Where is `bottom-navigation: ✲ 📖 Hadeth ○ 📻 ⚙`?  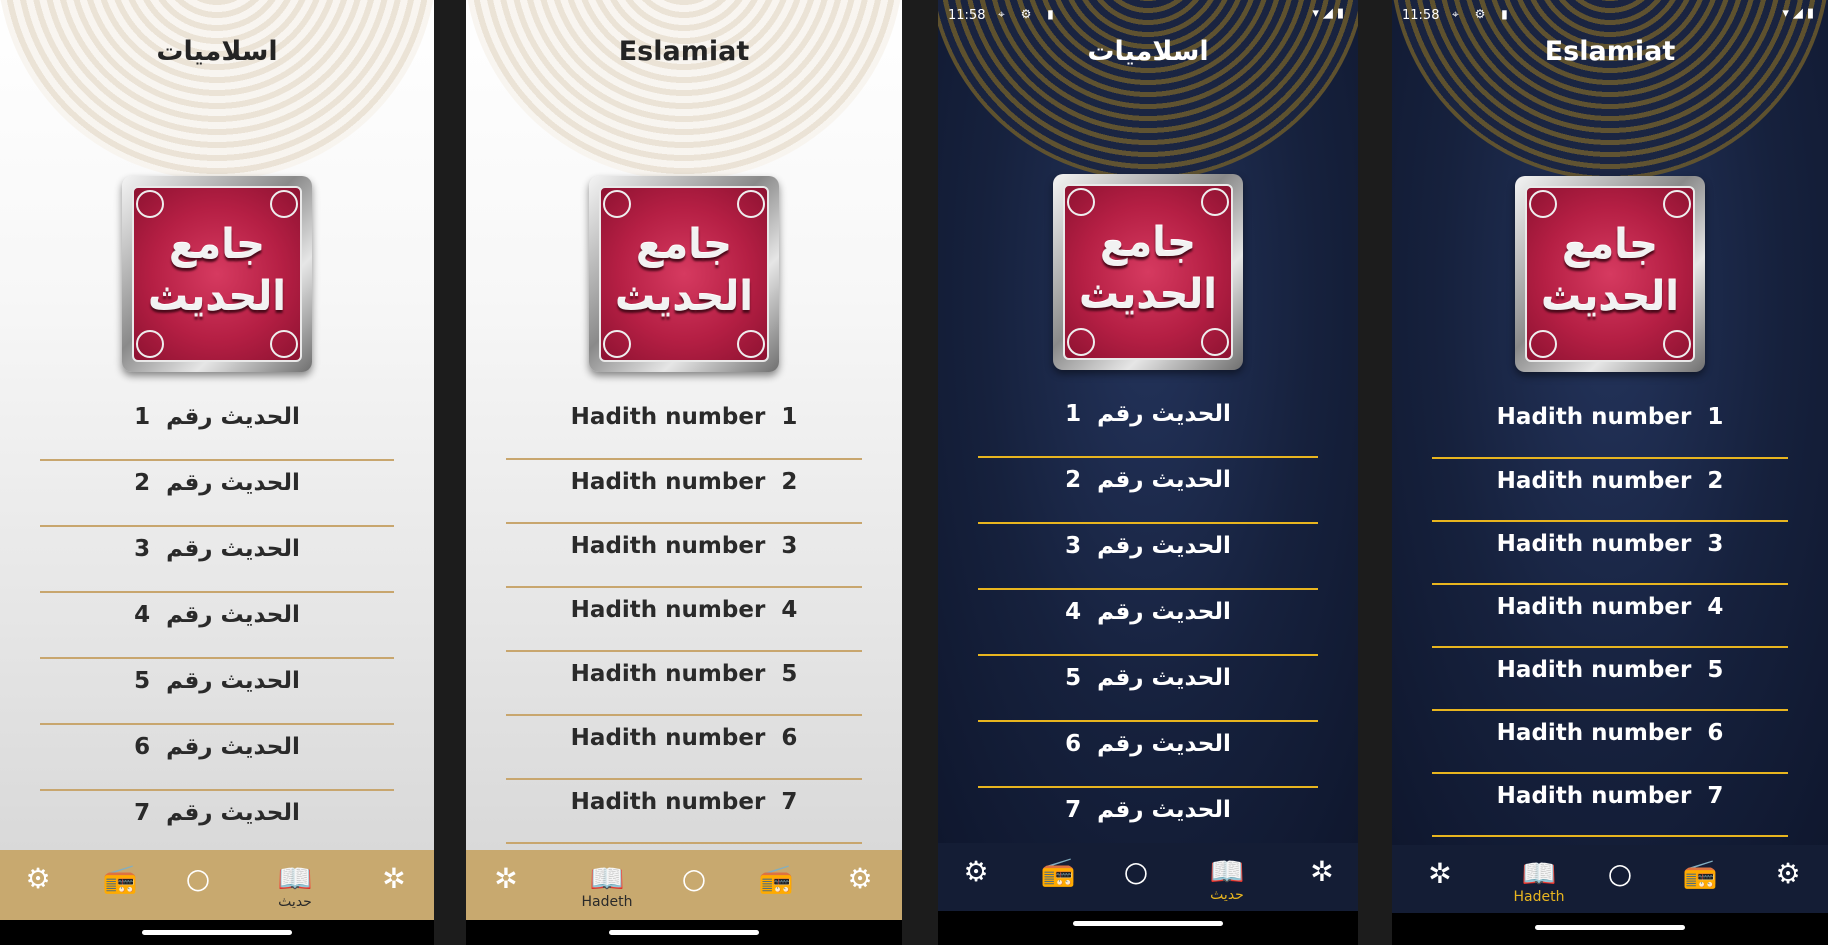 bottom-navigation: ✲ 📖 Hadeth ○ 📻 ⚙ is located at coordinates (684, 885).